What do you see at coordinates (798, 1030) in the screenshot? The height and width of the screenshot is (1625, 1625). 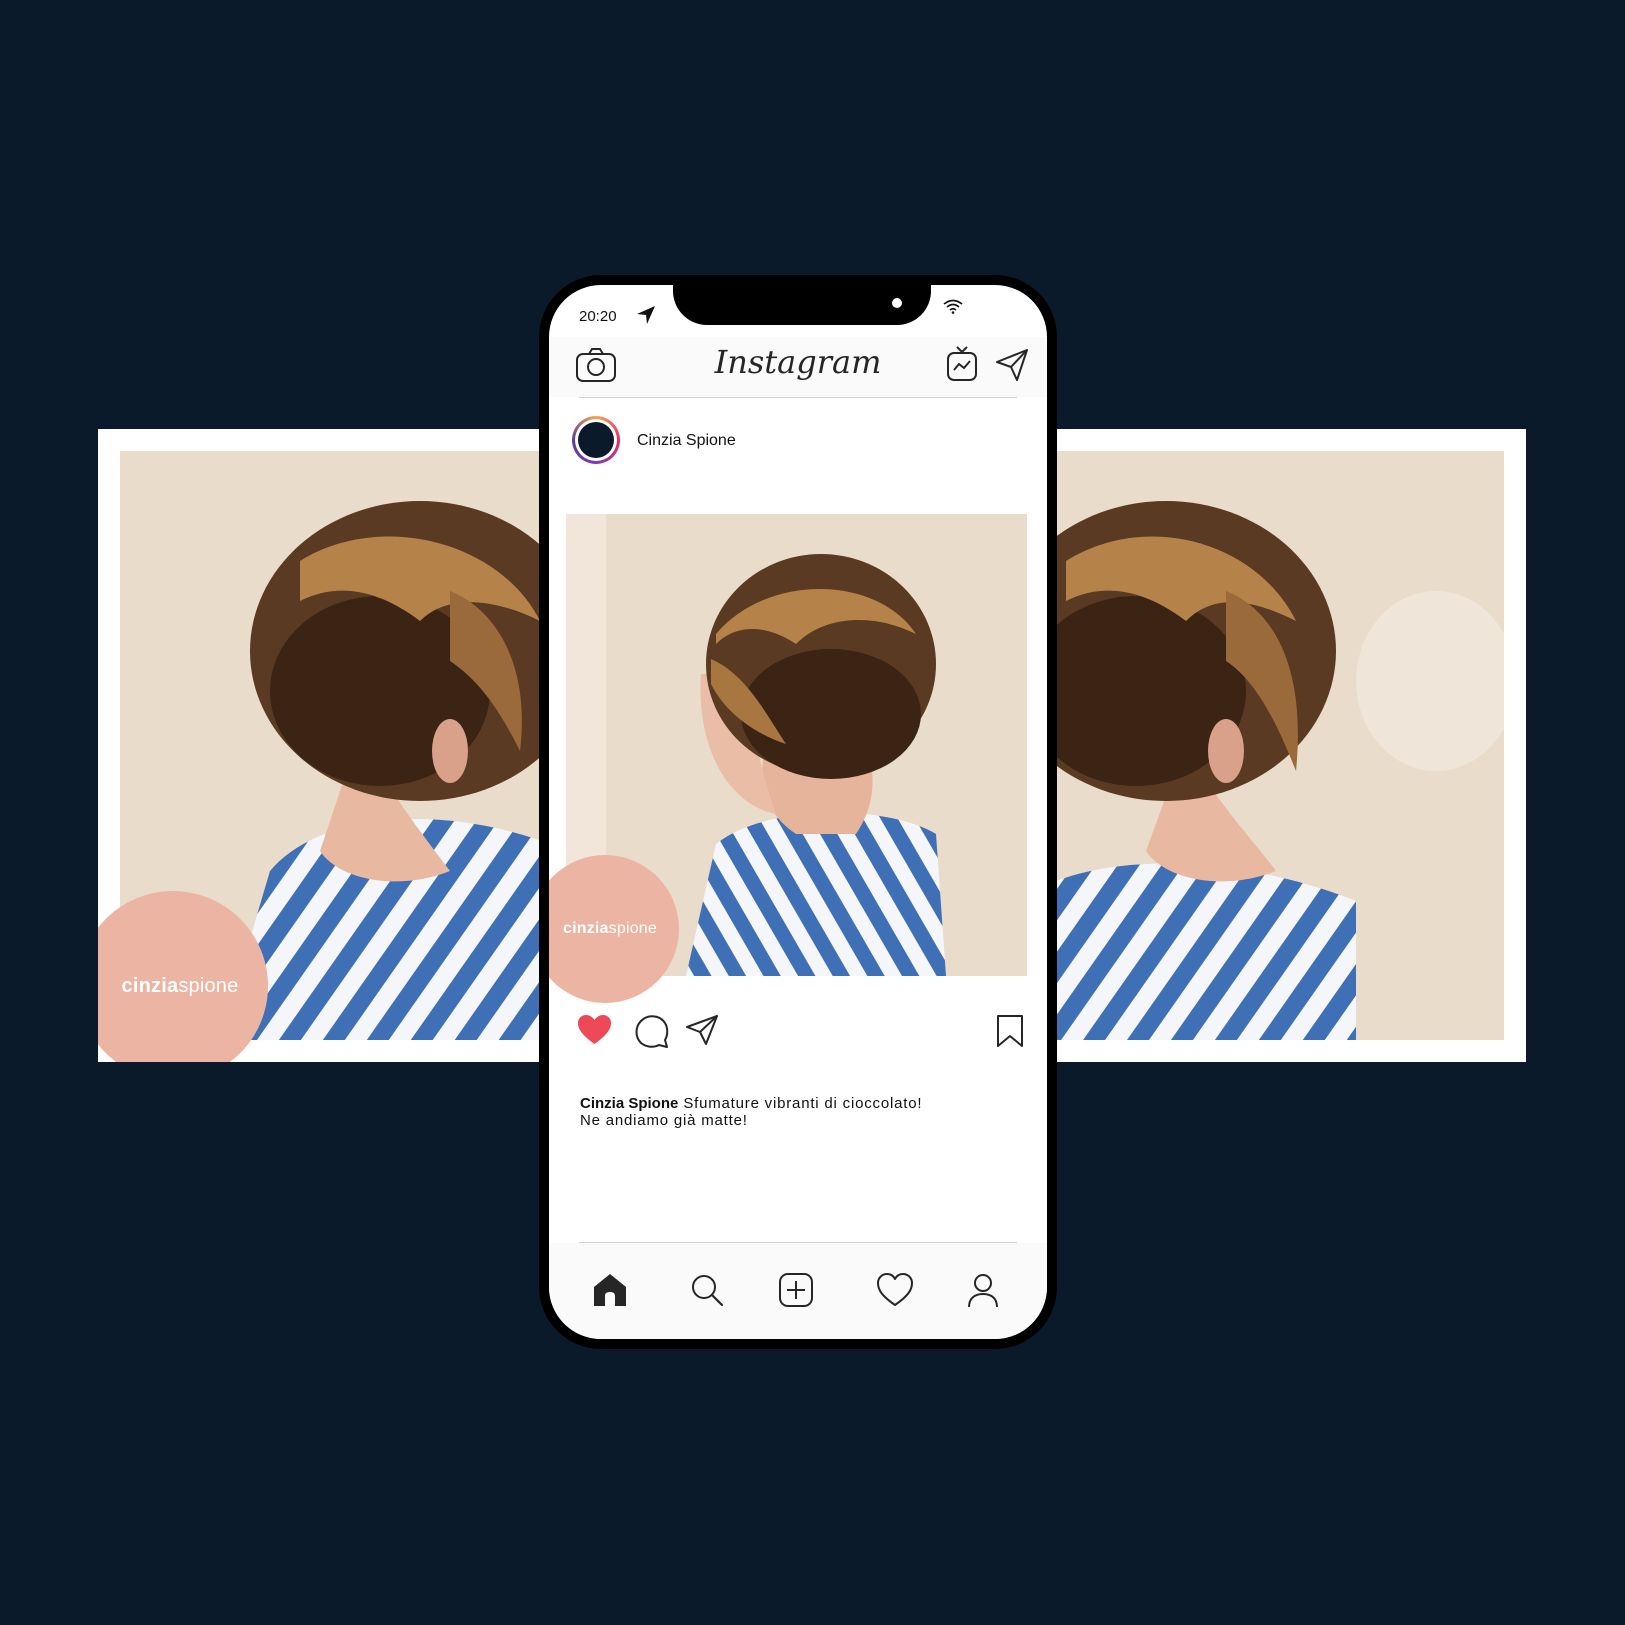 I see `post-actions` at bounding box center [798, 1030].